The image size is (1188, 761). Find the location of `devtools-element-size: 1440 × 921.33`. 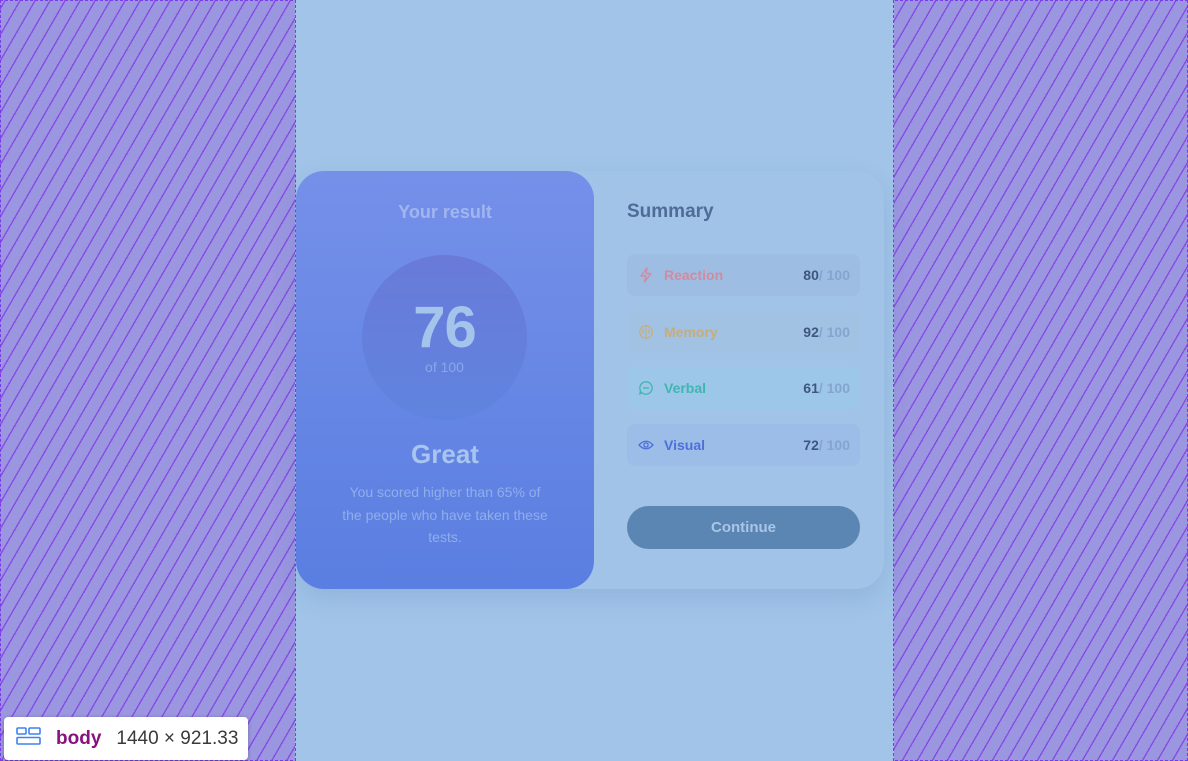

devtools-element-size: 1440 × 921.33 is located at coordinates (177, 738).